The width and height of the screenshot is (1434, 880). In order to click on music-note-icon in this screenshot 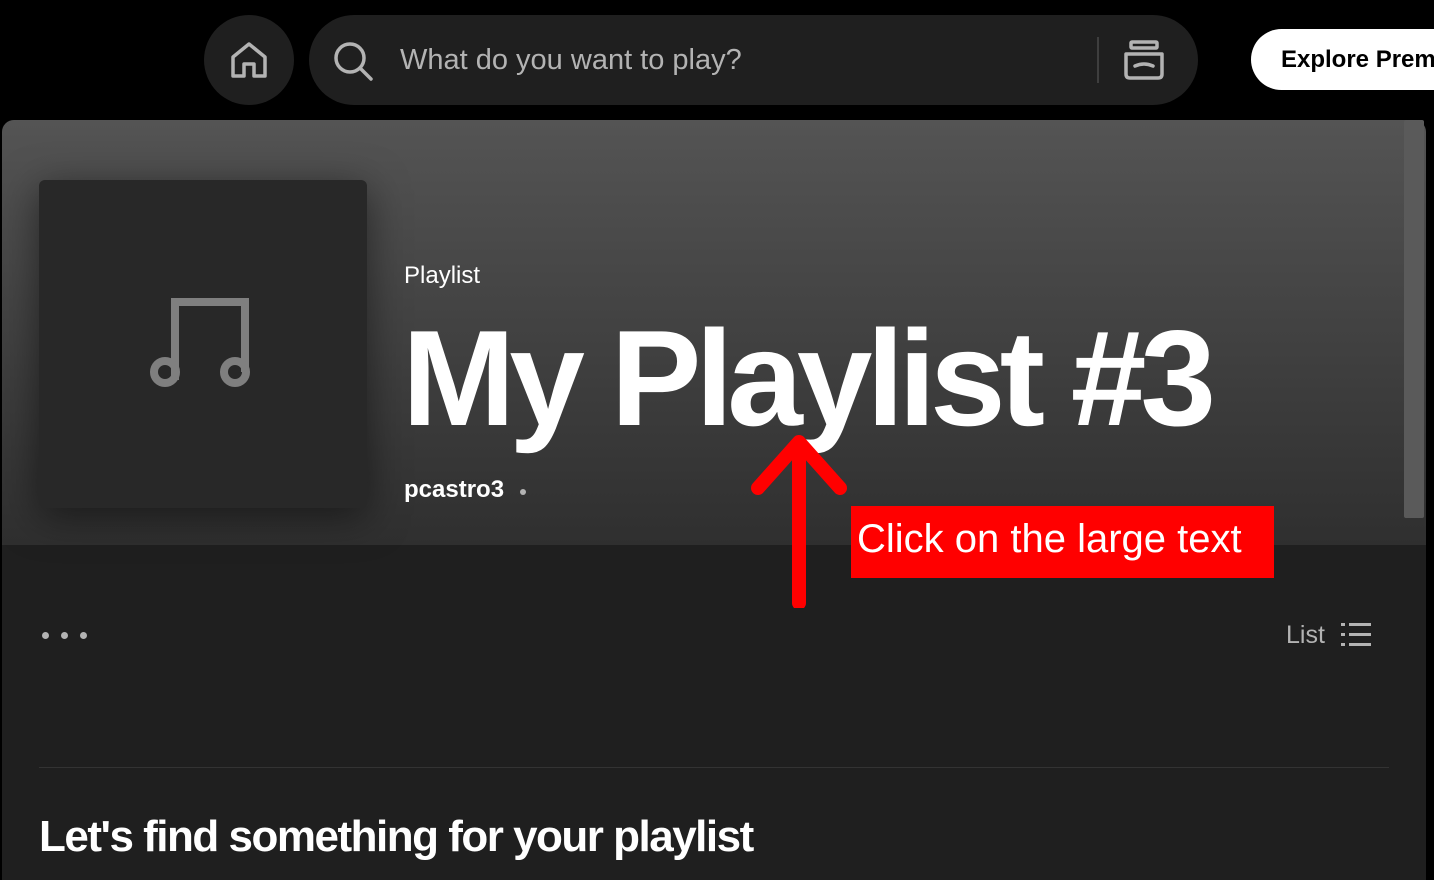, I will do `click(200, 342)`.